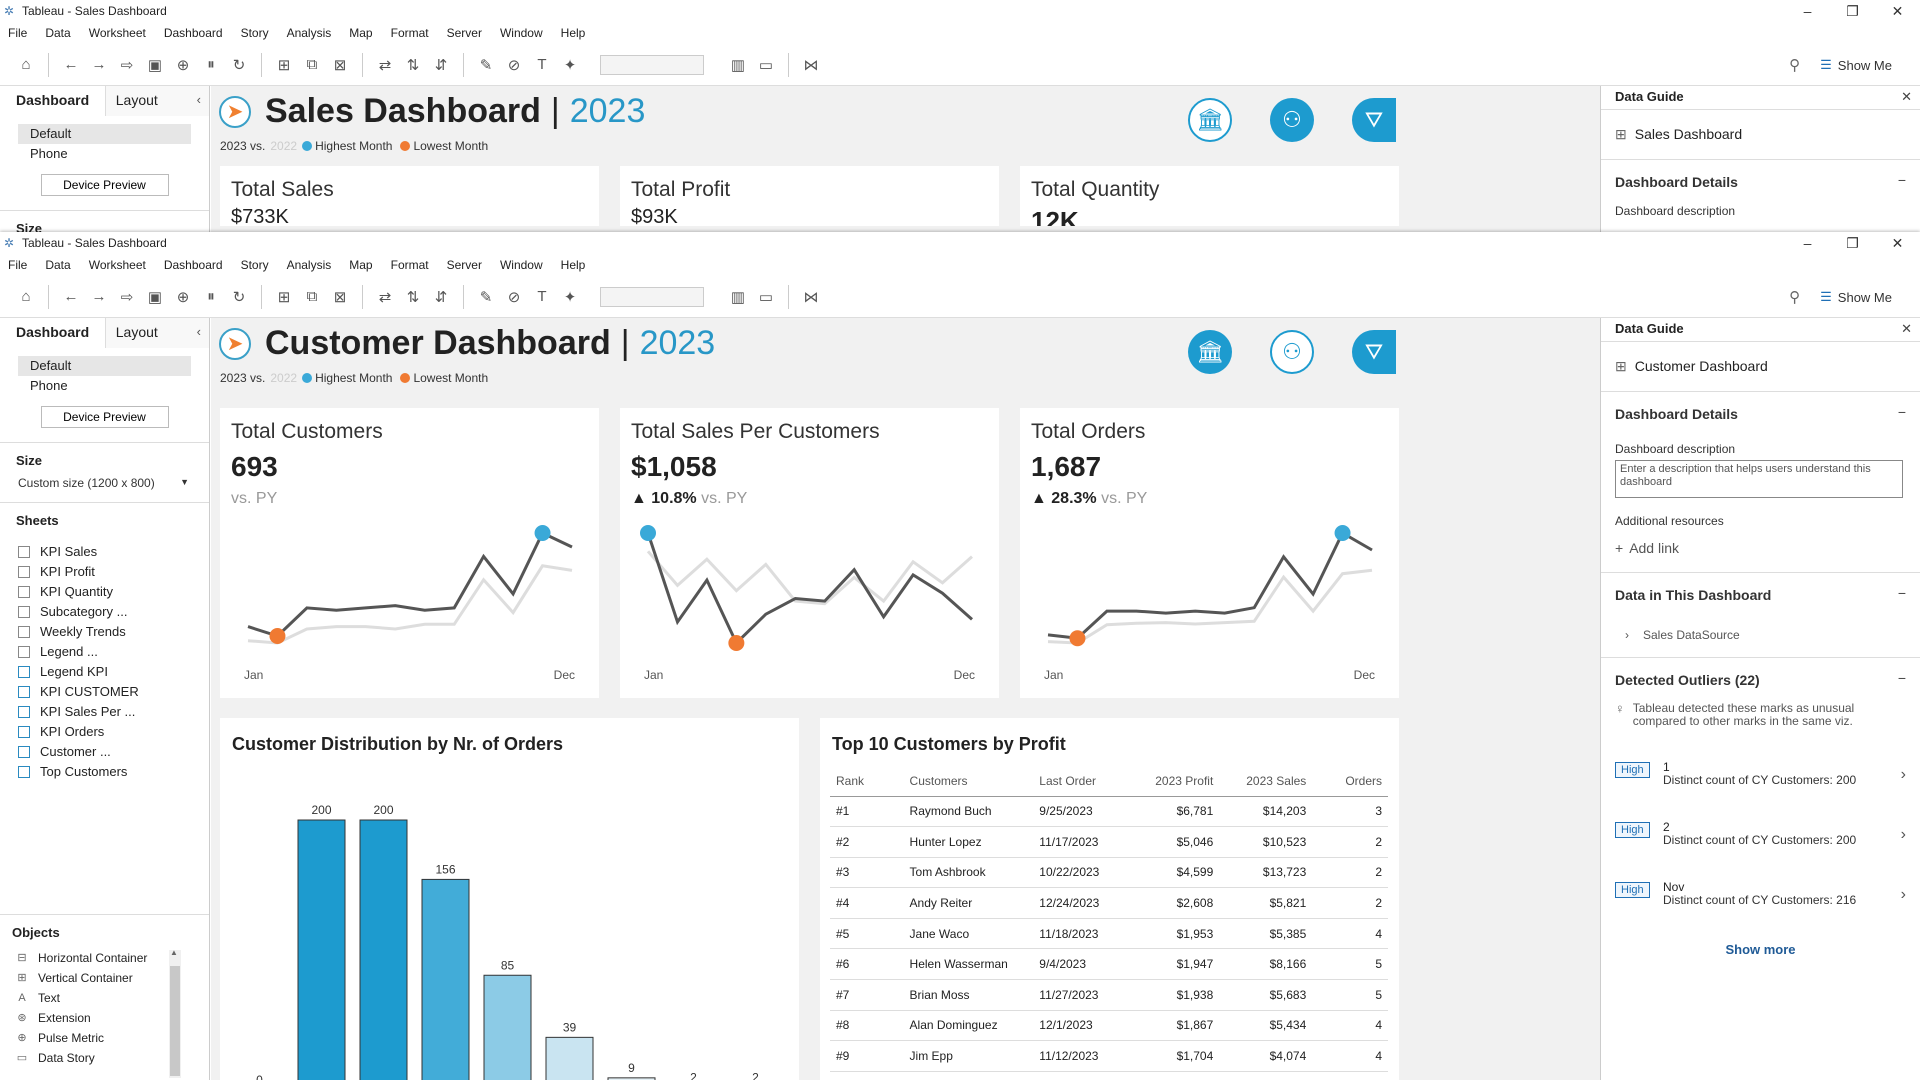  I want to click on table-row: #1 Raymond Buch 9/25/2023 $6,781 $14,203 3, so click(1109, 812).